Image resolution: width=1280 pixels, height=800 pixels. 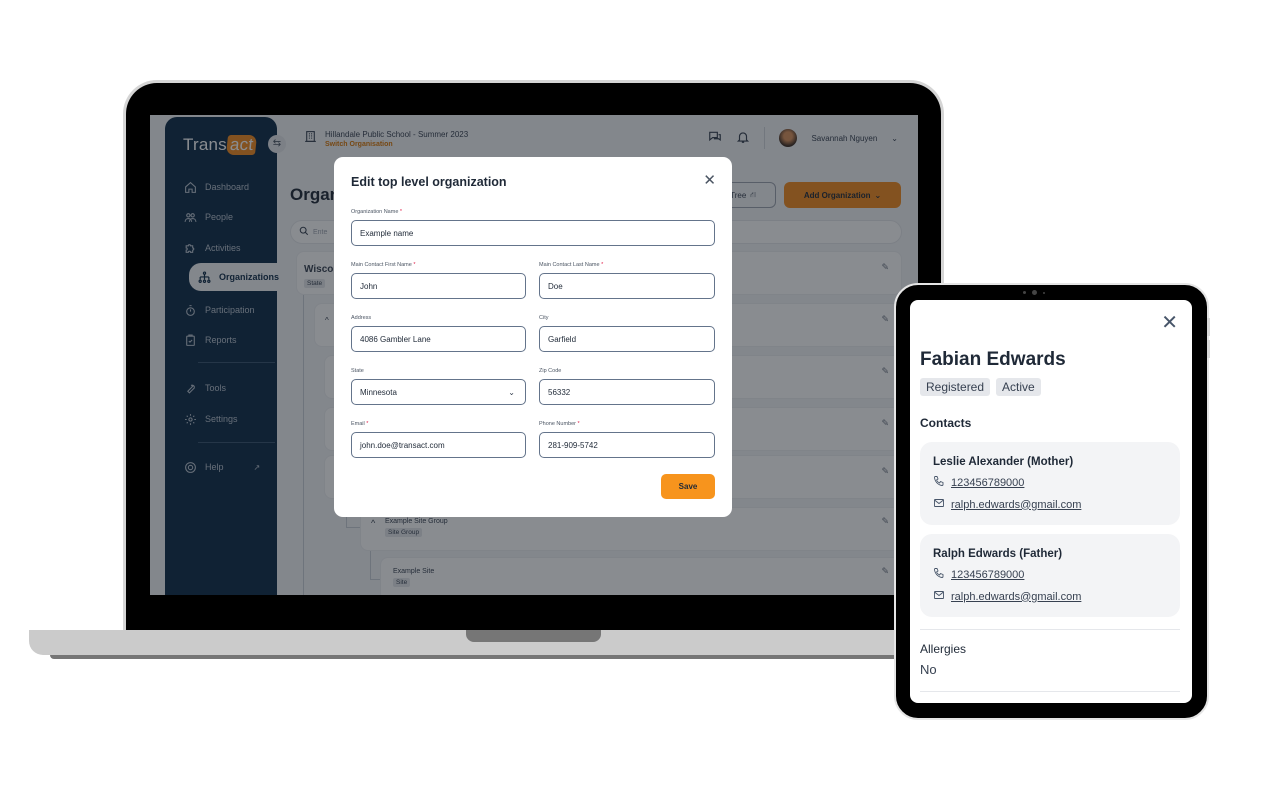 What do you see at coordinates (571, 265) in the screenshot?
I see `field-label: Main Contact Last Name *` at bounding box center [571, 265].